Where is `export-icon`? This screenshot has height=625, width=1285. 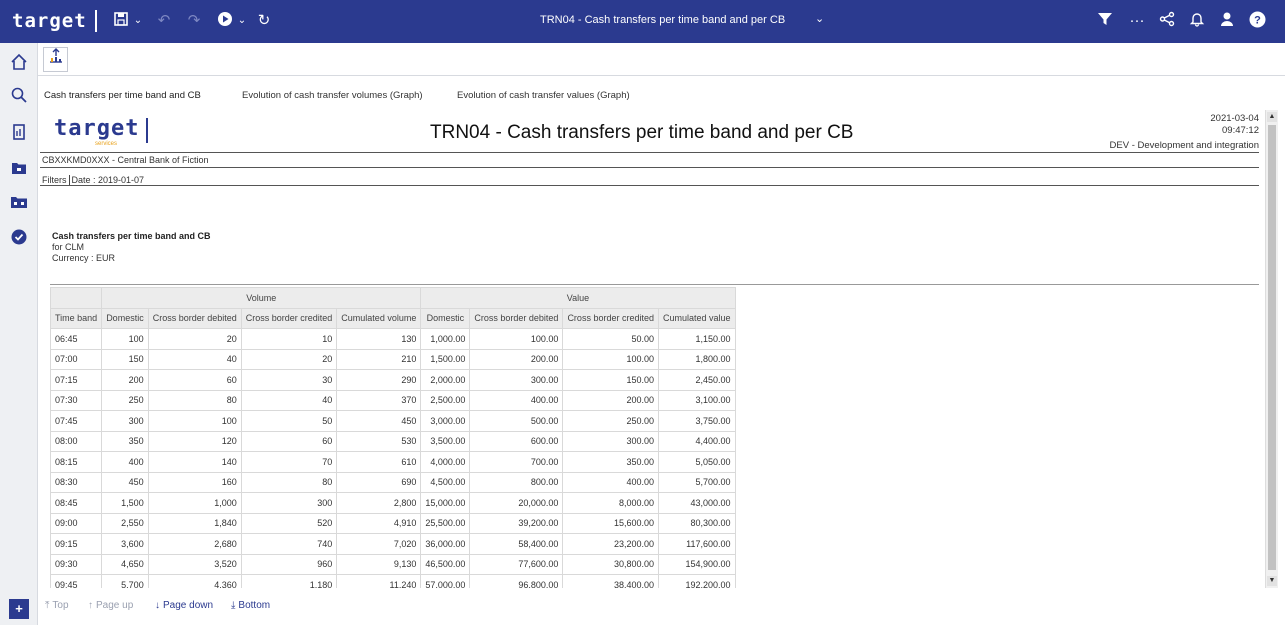 export-icon is located at coordinates (55, 59).